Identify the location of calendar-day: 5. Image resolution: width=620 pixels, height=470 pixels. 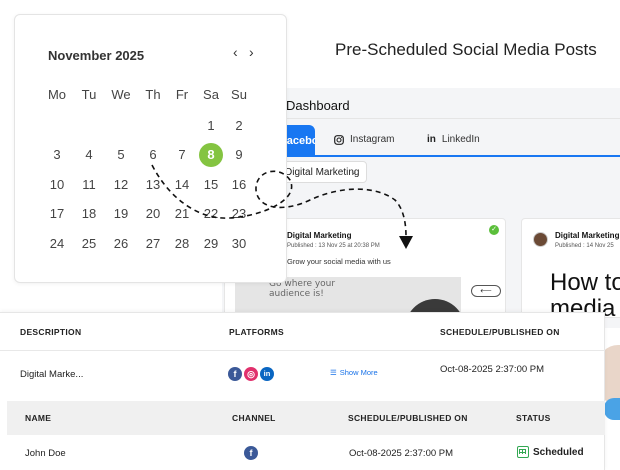
(121, 155).